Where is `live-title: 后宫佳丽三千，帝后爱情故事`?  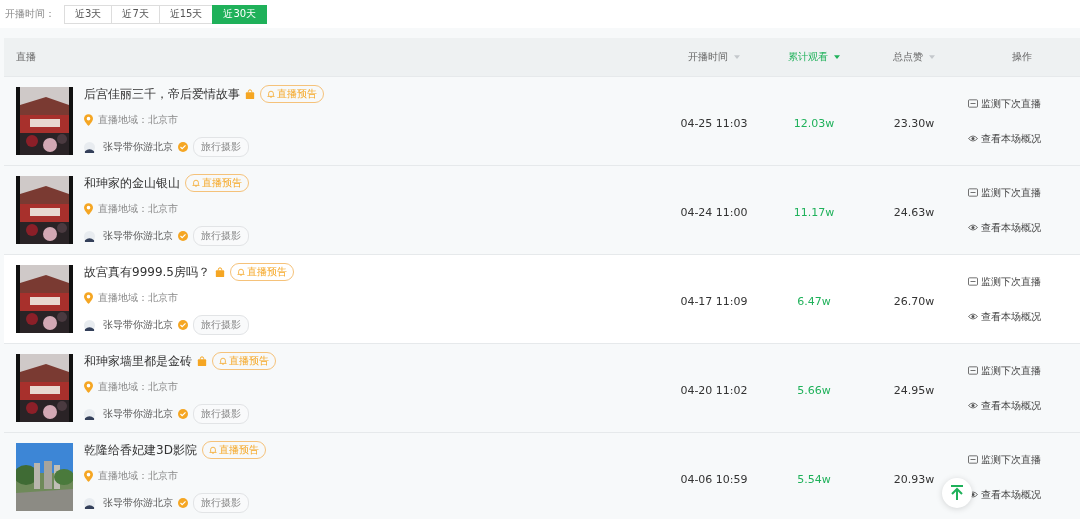
live-title: 后宫佳丽三千，帝后爱情故事 is located at coordinates (162, 94).